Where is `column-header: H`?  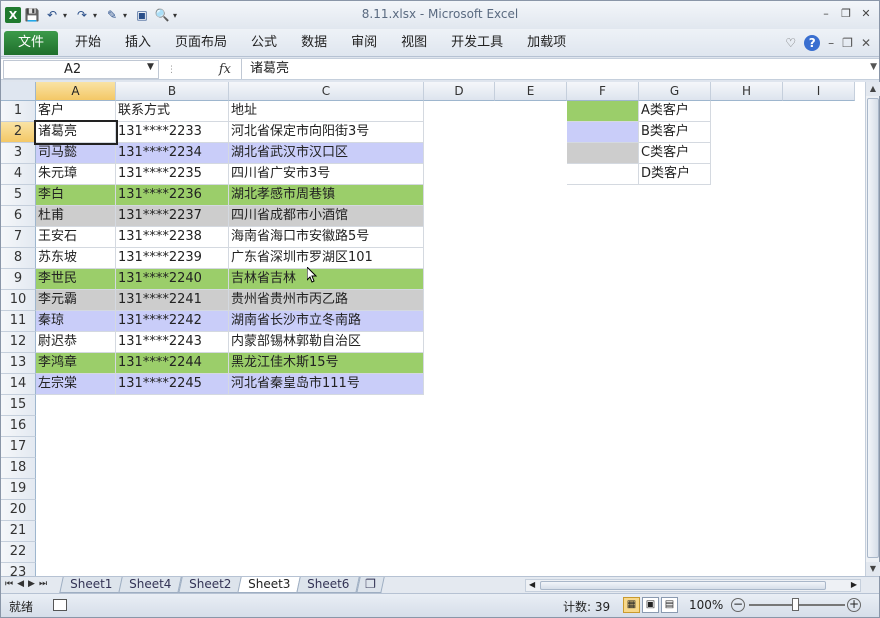 column-header: H is located at coordinates (747, 91).